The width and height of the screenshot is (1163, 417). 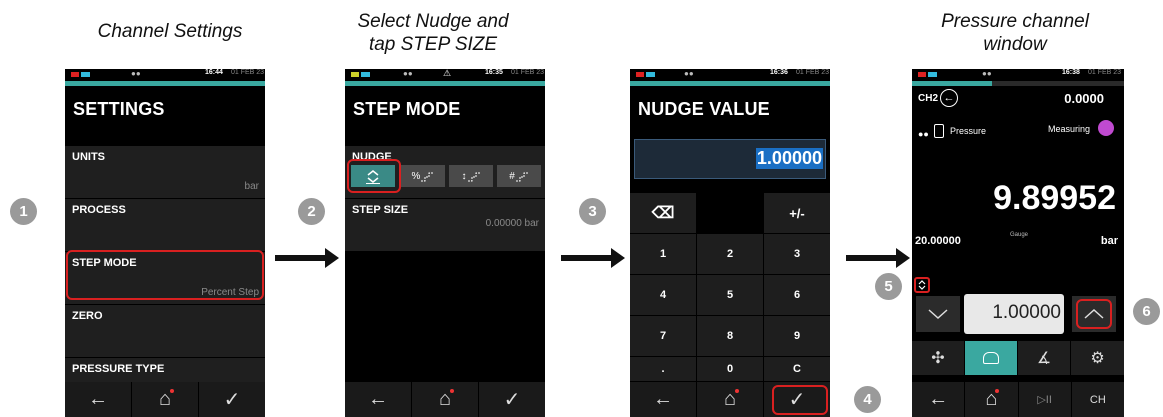 What do you see at coordinates (445, 224) in the screenshot?
I see `step-size-row: STEP SIZE 0.00000 bar` at bounding box center [445, 224].